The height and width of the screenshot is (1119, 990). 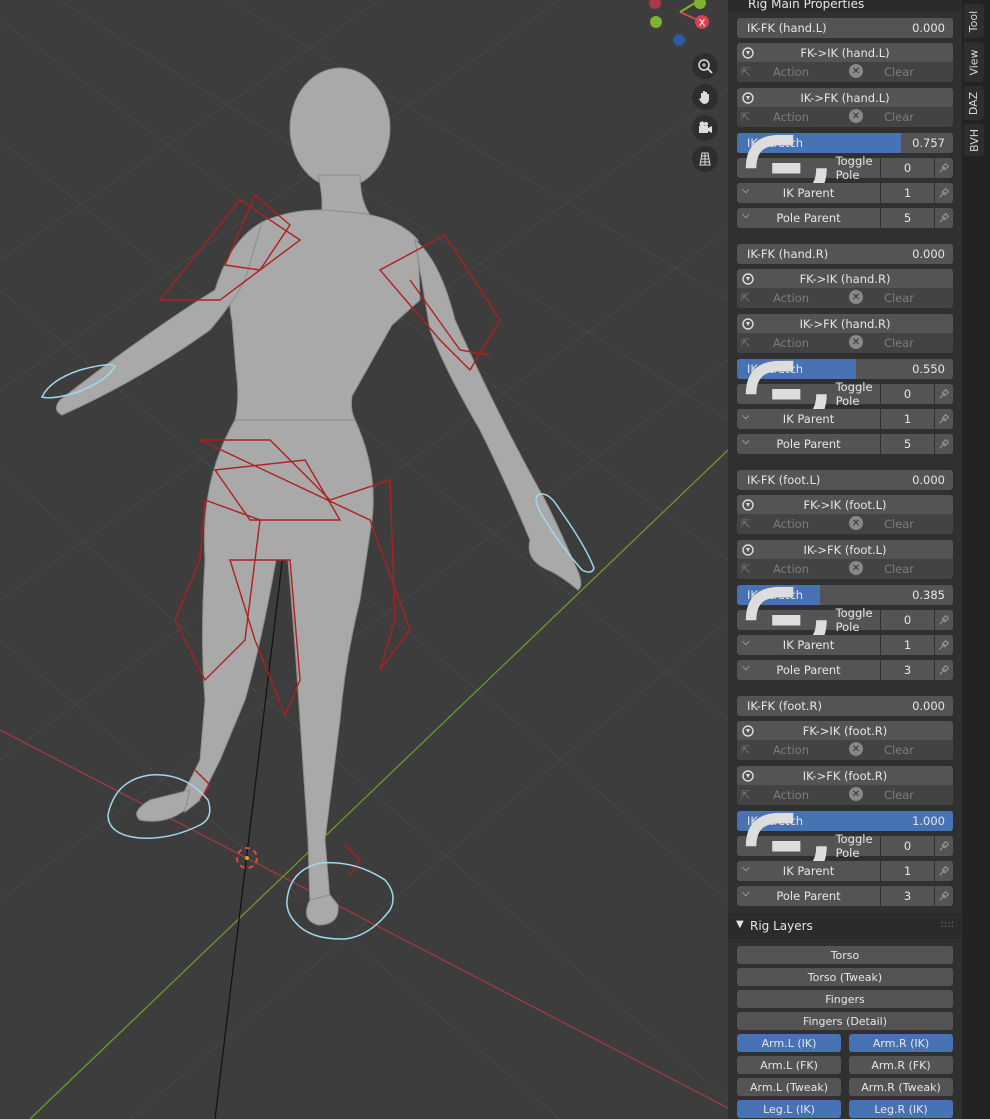 I want to click on layer-button: Torso, so click(x=845, y=955).